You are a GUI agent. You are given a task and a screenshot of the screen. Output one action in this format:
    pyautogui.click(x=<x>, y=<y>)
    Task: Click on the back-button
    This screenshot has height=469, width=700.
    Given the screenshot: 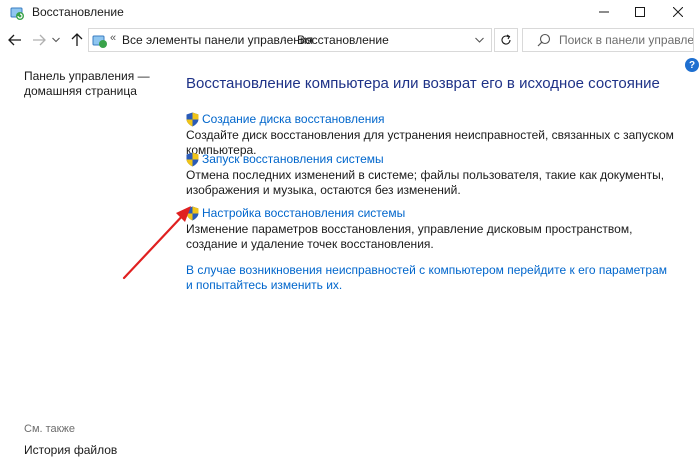 What is the action you would take?
    pyautogui.click(x=15, y=40)
    